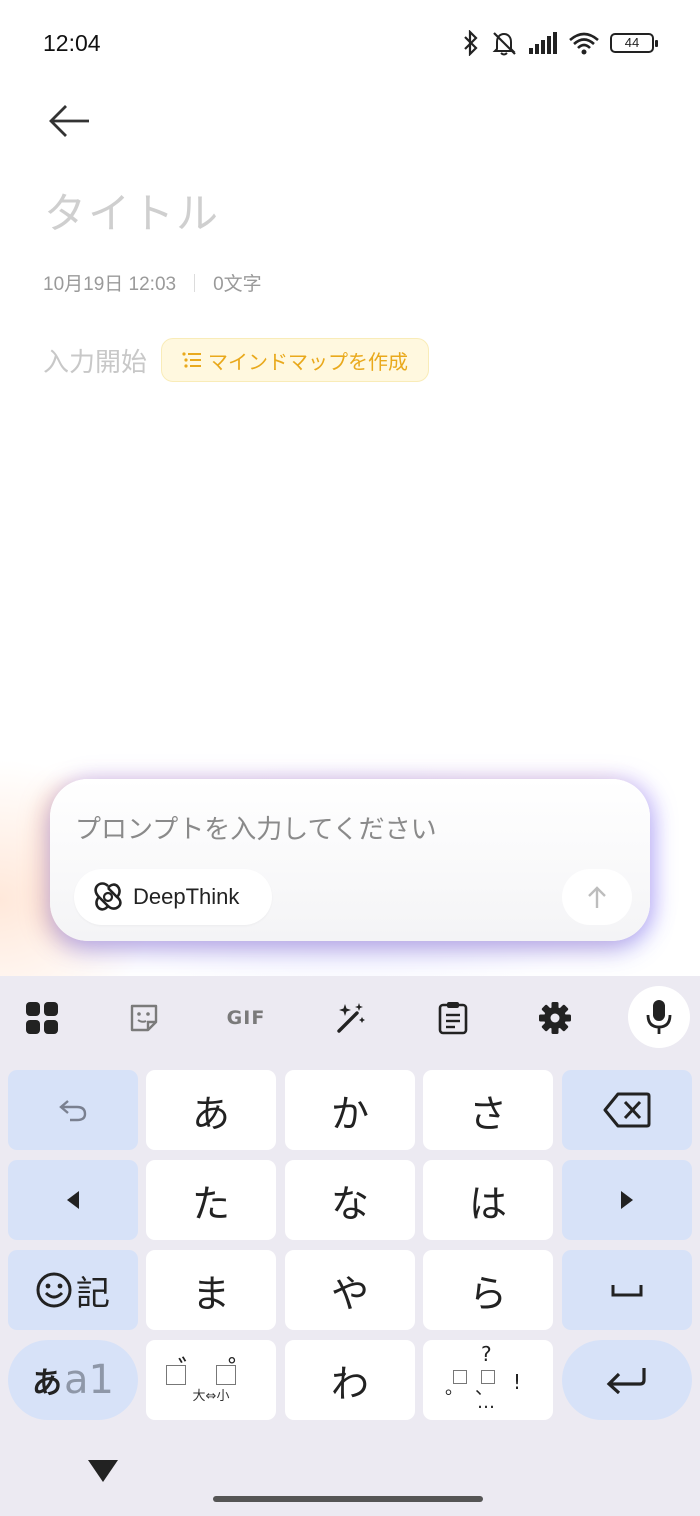 The image size is (700, 1516). I want to click on arrow-left-icon, so click(69, 121).